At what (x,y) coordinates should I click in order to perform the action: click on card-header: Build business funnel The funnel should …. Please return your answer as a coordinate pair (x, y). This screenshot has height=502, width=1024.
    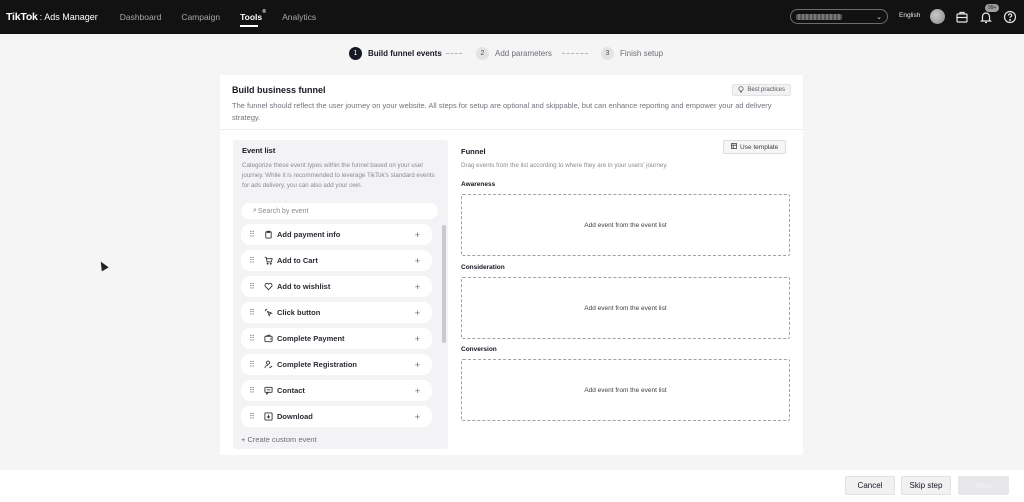
    Looking at the image, I should click on (511, 102).